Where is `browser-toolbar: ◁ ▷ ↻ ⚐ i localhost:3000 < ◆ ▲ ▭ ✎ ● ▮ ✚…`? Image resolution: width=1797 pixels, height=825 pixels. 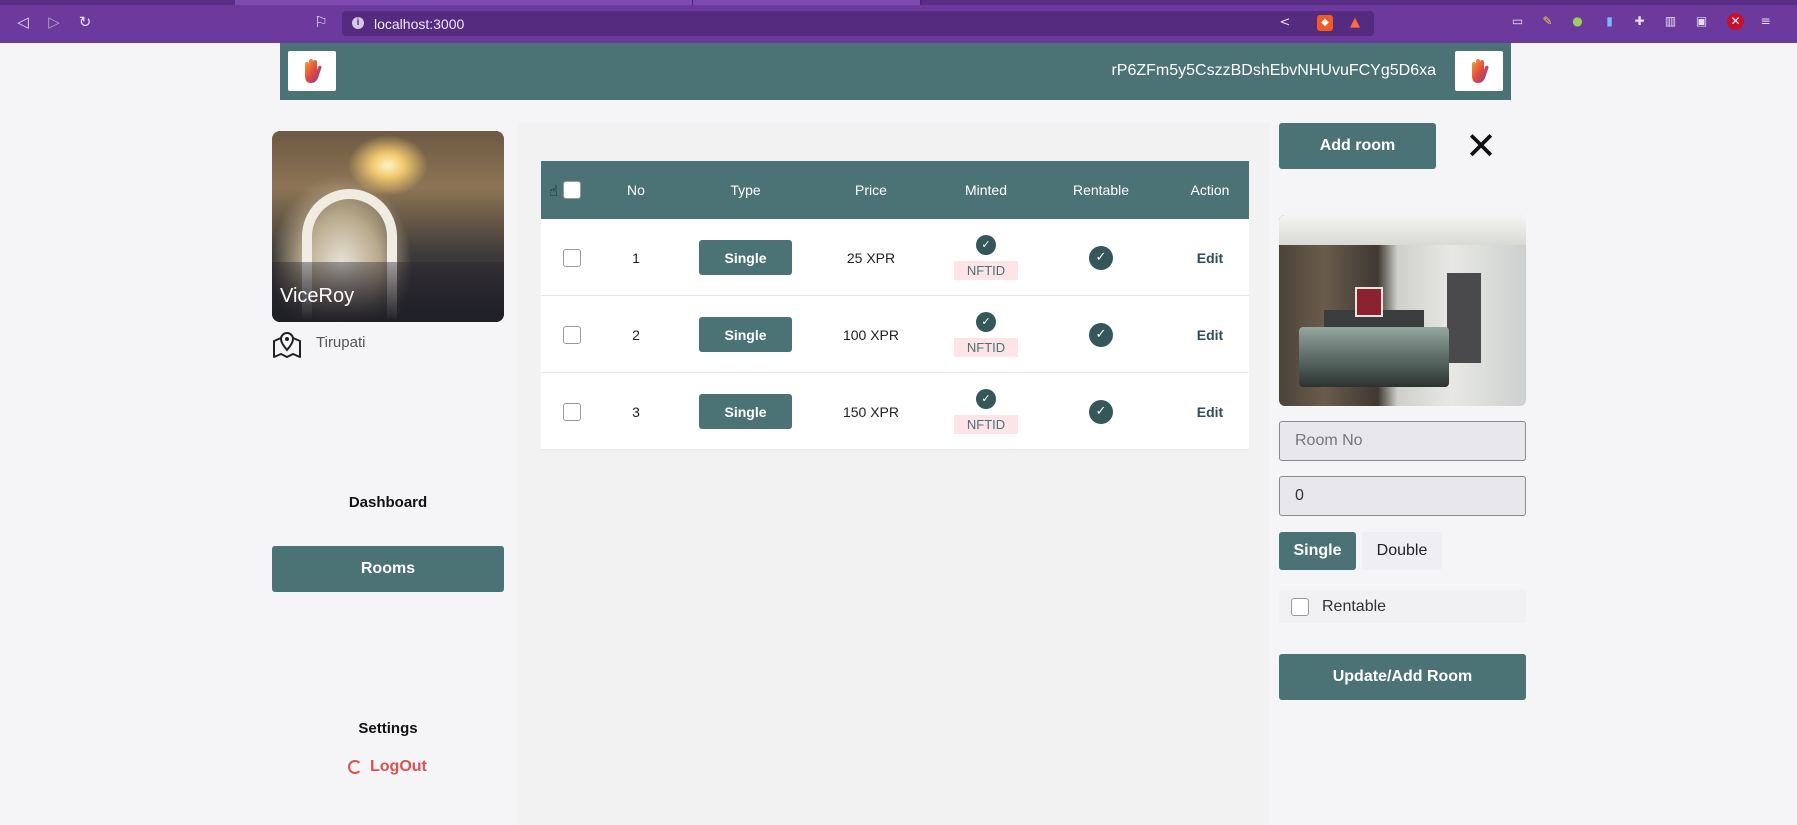 browser-toolbar: ◁ ▷ ↻ ⚐ i localhost:3000 < ◆ ▲ ▭ ✎ ● ▮ ✚… is located at coordinates (898, 21).